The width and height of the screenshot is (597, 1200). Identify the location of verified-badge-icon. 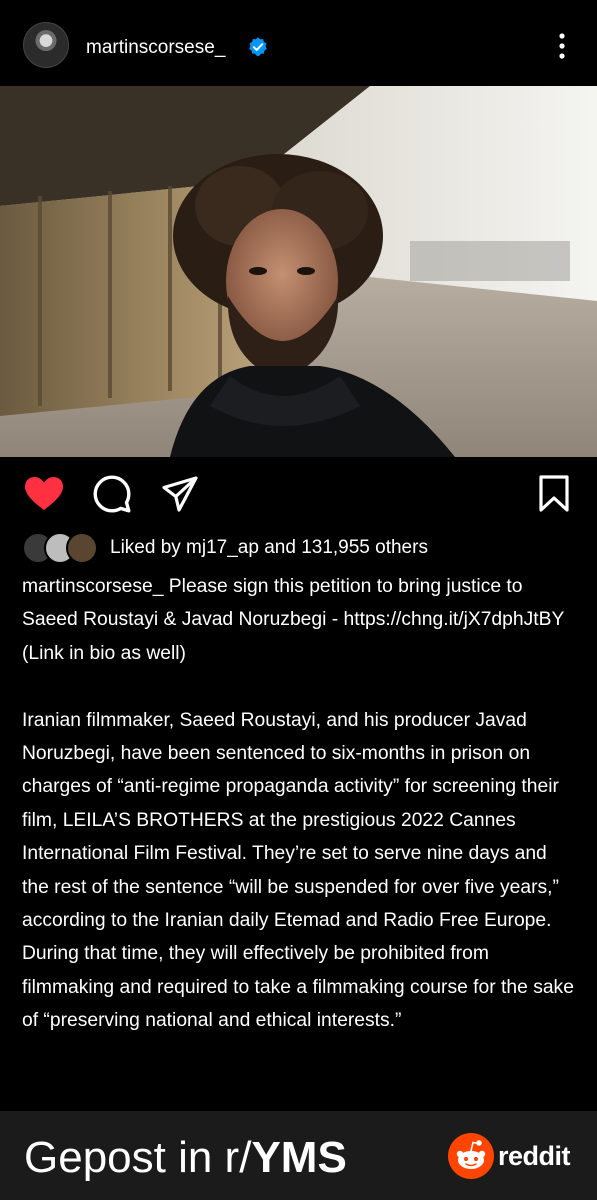
(258, 47).